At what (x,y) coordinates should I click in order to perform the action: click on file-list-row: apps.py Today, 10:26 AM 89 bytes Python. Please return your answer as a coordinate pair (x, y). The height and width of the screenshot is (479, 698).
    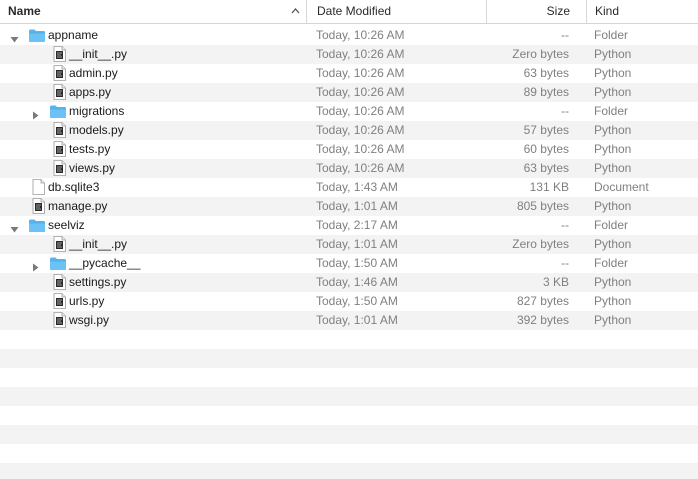
    Looking at the image, I should click on (349, 92).